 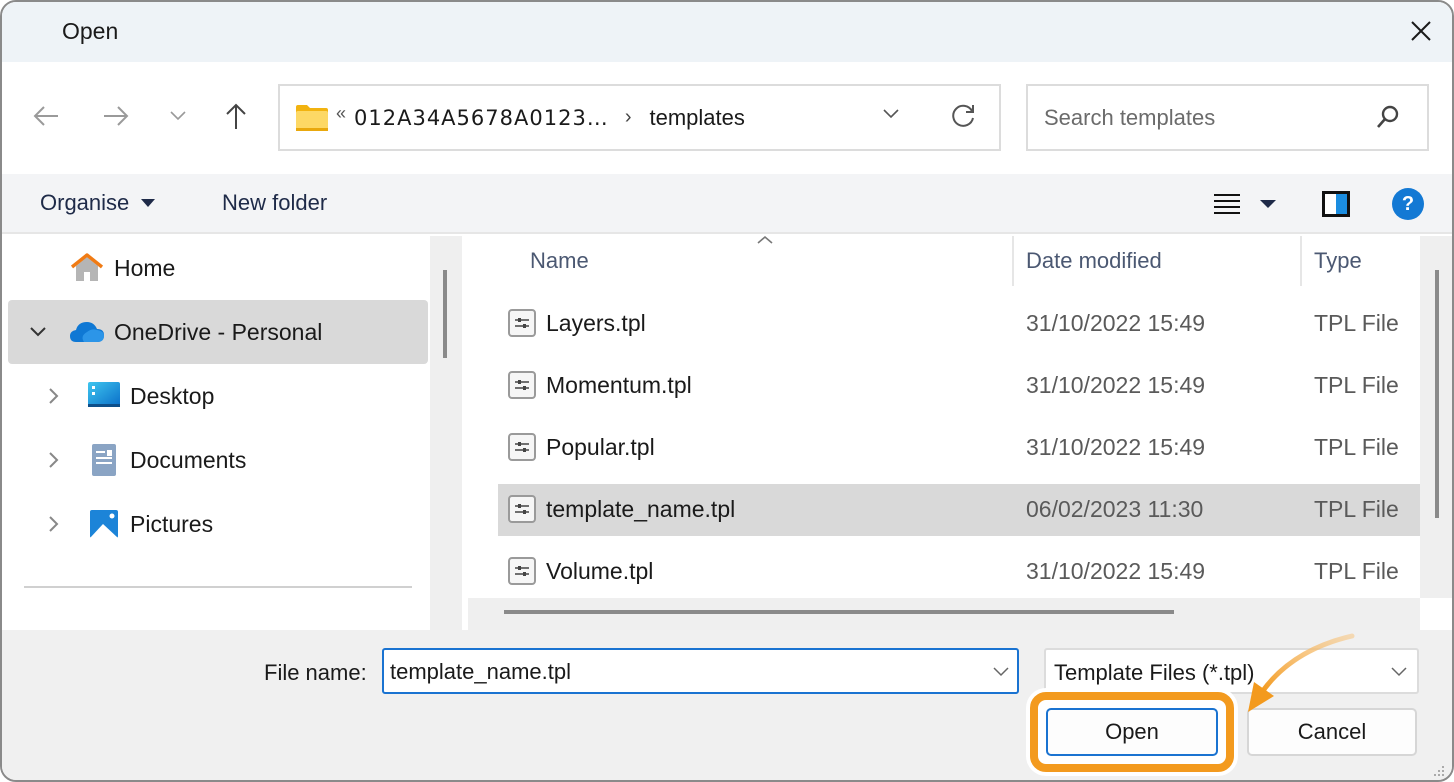 I want to click on file-name: Layers.tpl, so click(x=596, y=323).